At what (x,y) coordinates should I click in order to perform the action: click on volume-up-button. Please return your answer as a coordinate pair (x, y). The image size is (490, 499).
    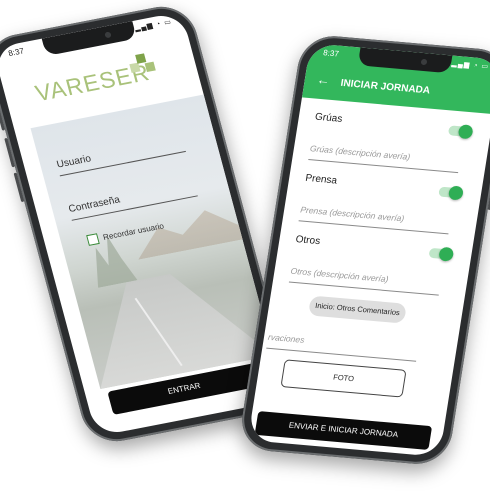
    Looking at the image, I should click on (9, 152).